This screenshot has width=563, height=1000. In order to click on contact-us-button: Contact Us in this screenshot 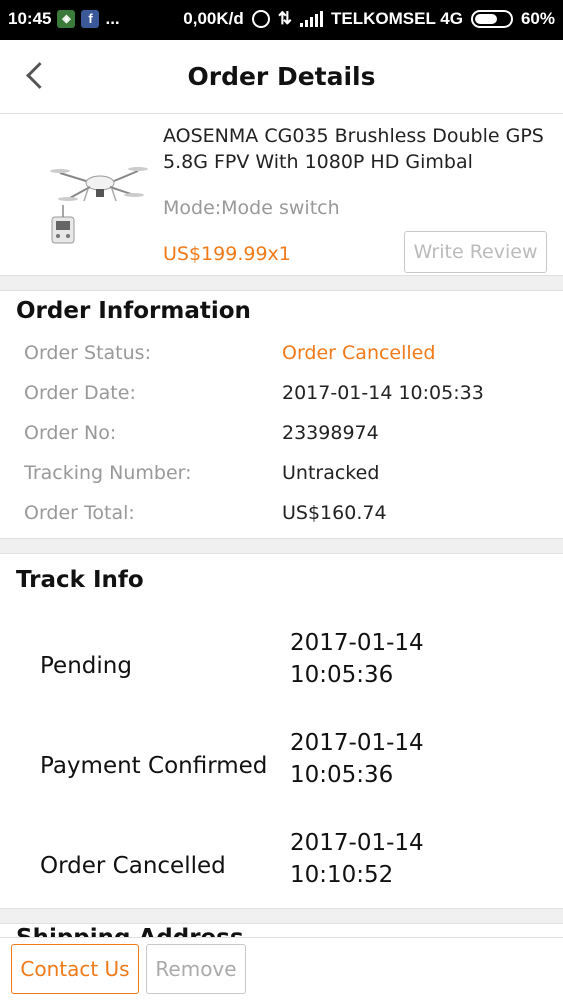, I will do `click(75, 969)`.